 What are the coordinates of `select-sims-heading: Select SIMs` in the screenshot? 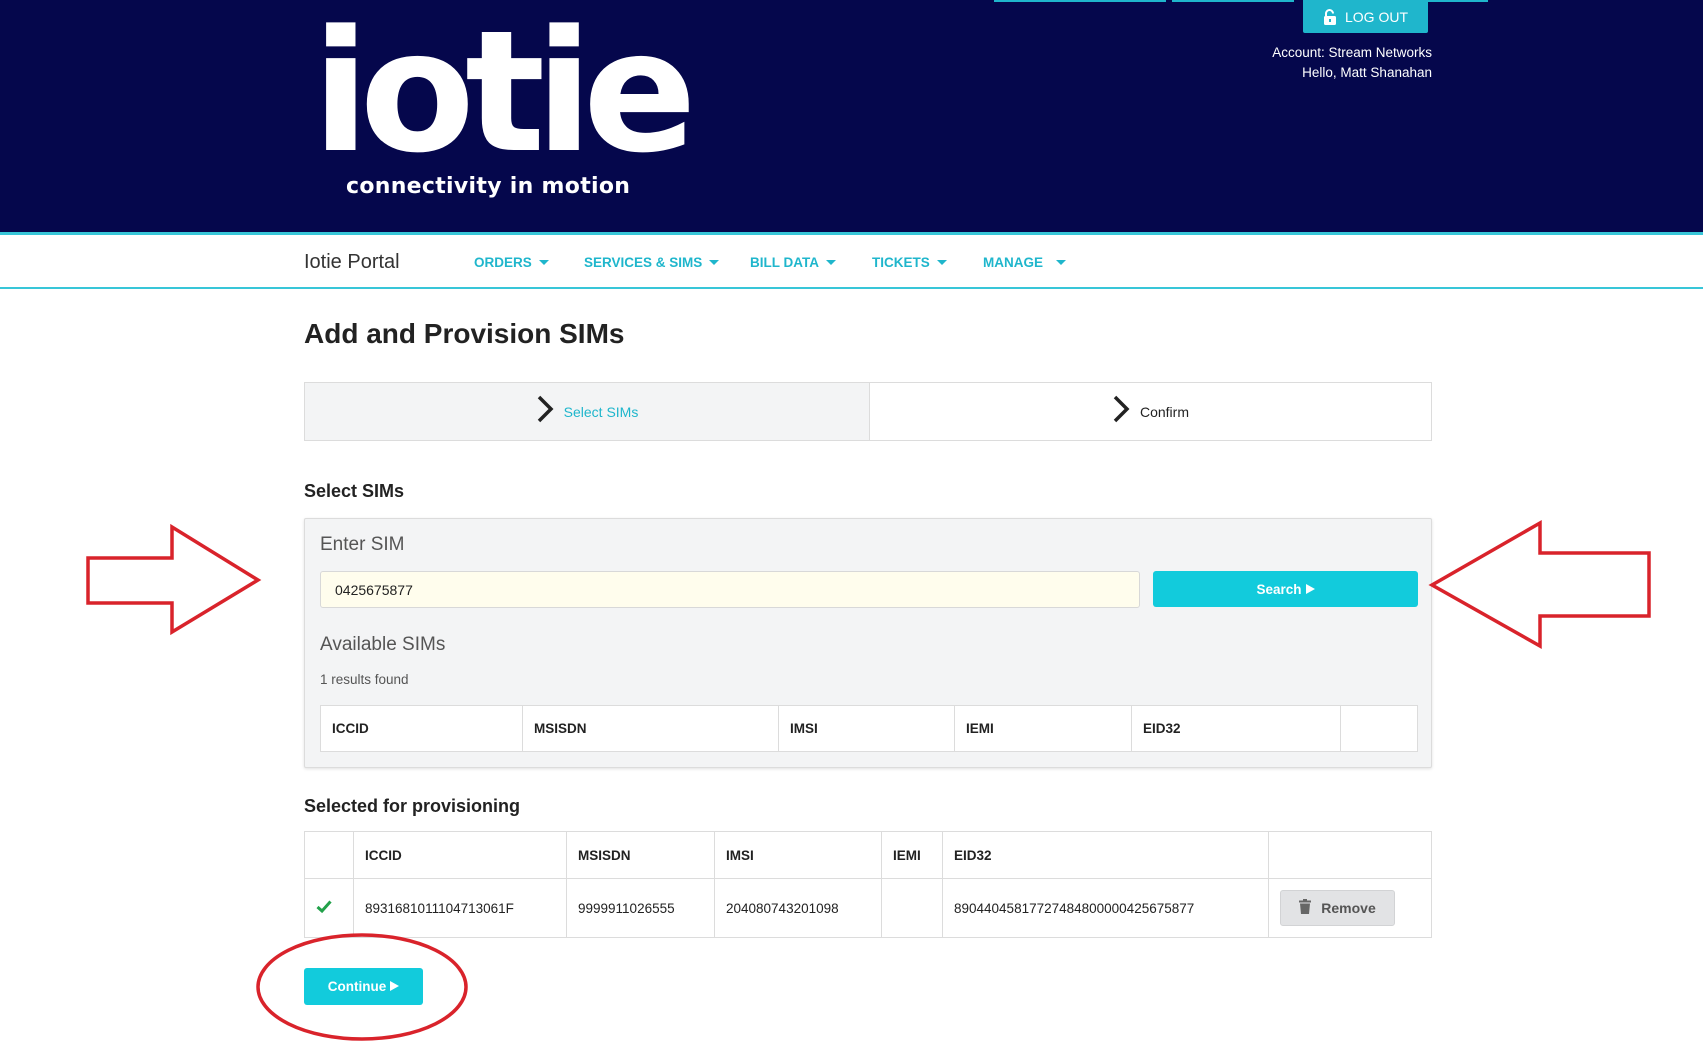 It's located at (354, 491).